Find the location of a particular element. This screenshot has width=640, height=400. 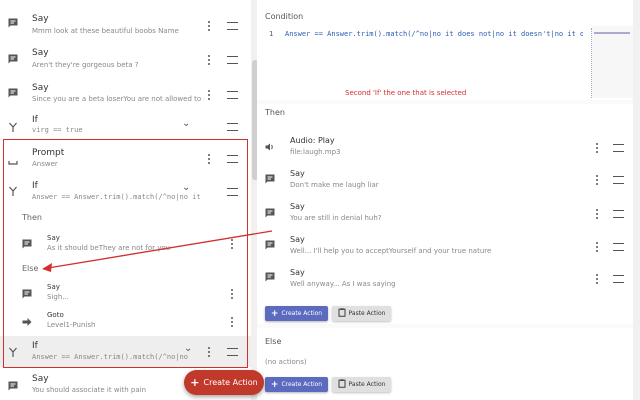

action-item: Audio: Play file:laugh.mp3 is located at coordinates (444, 147).